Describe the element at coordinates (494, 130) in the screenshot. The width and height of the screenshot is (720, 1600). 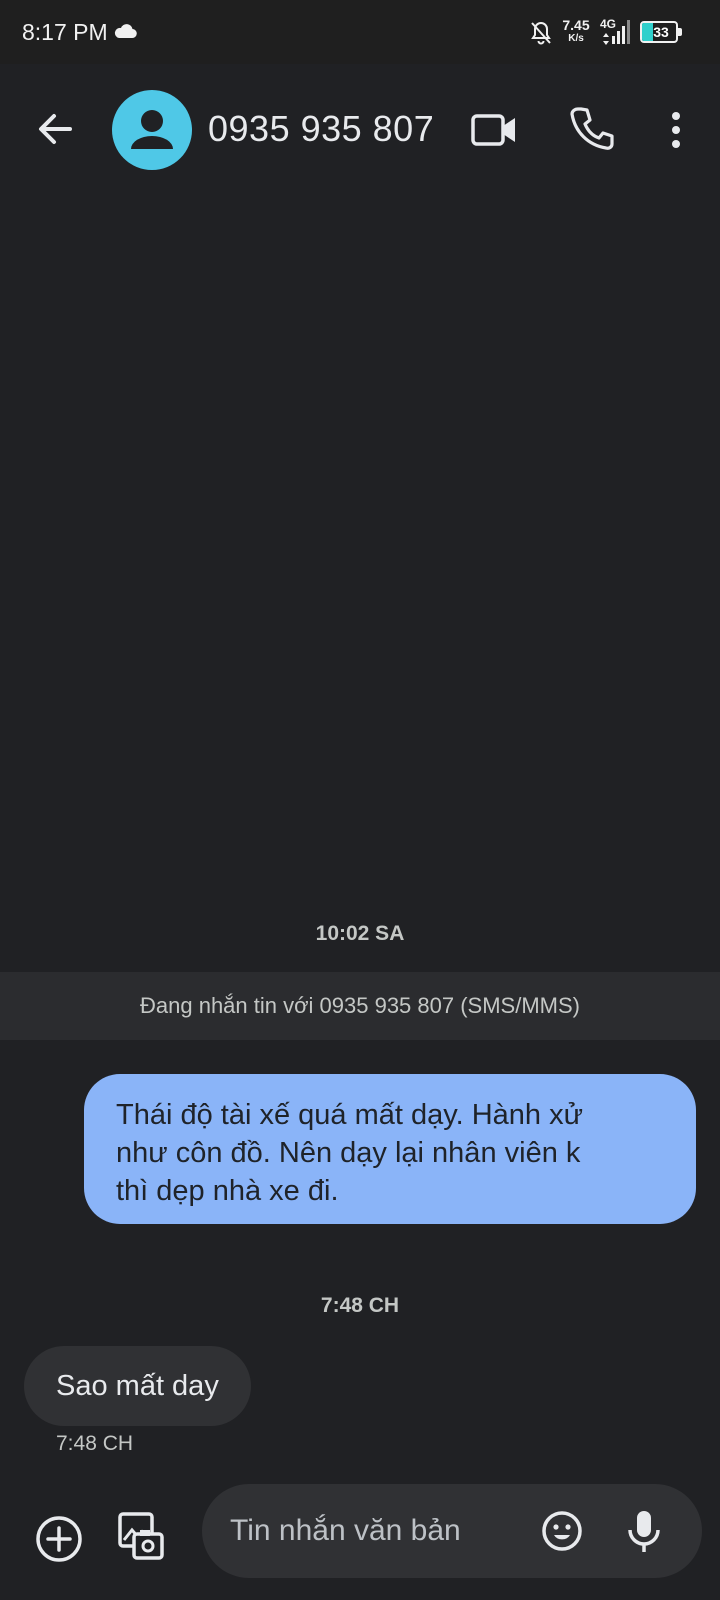
I see `video-camera-icon` at that location.